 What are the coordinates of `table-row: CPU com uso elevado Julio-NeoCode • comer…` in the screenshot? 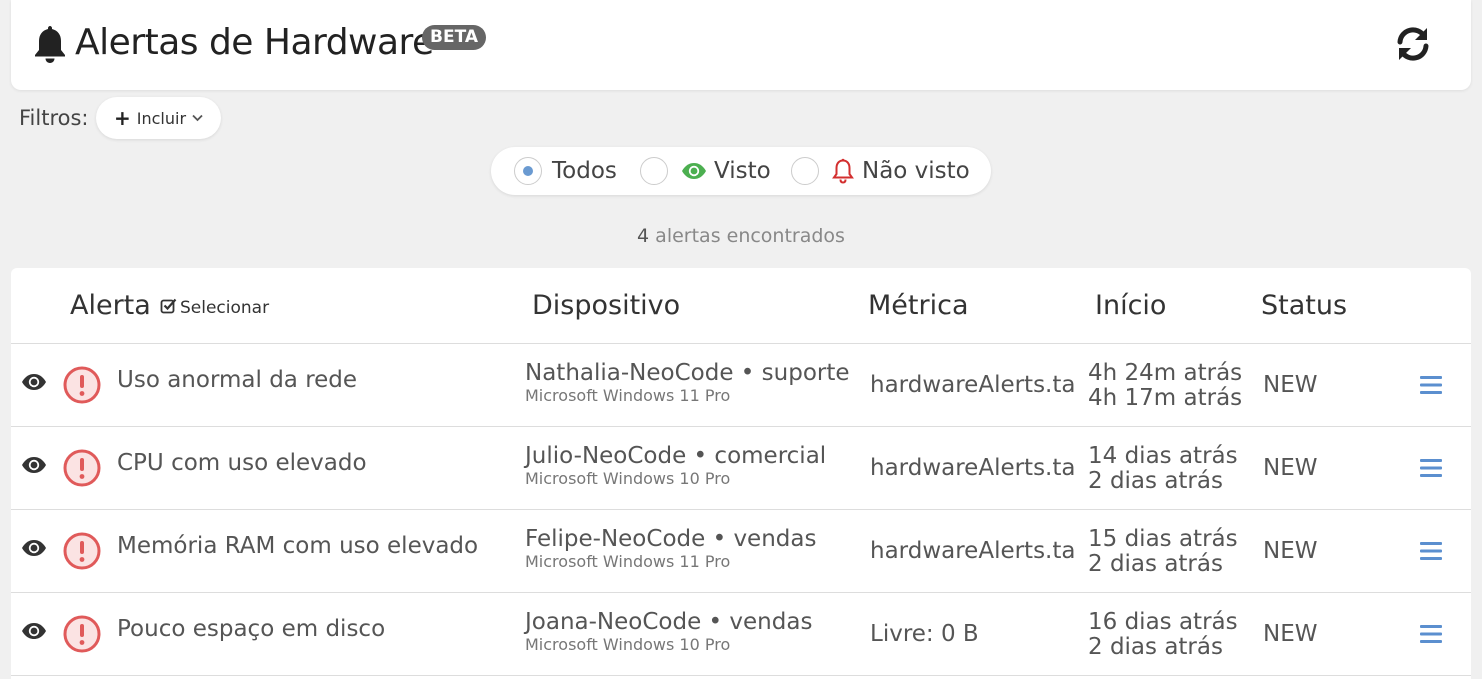 It's located at (741, 468).